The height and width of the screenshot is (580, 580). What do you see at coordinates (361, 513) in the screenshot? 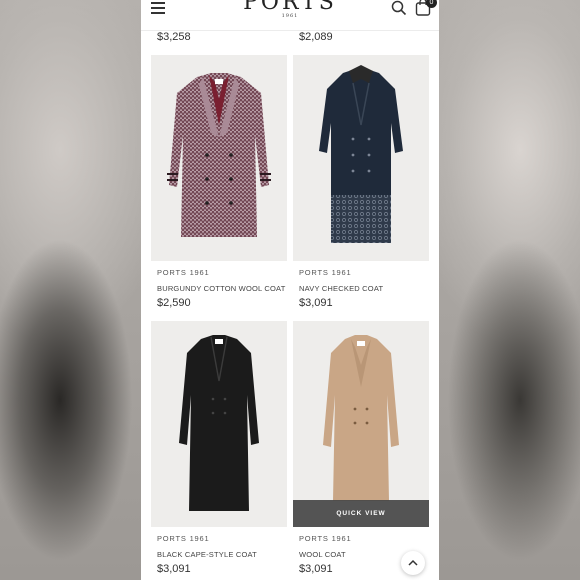
I see `quick-view-button: QUICK VIEW` at bounding box center [361, 513].